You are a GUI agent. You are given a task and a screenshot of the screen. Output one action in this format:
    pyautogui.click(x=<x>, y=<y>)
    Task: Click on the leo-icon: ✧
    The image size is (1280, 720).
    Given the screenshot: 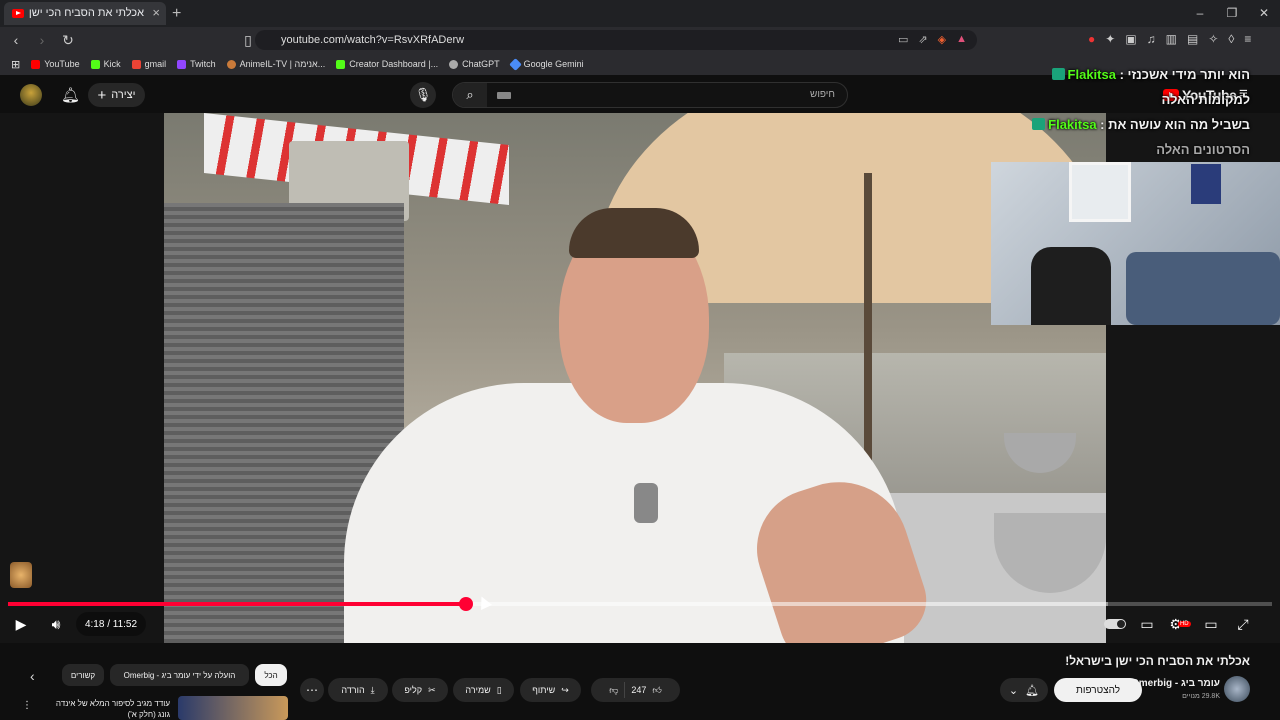 What is the action you would take?
    pyautogui.click(x=1213, y=39)
    